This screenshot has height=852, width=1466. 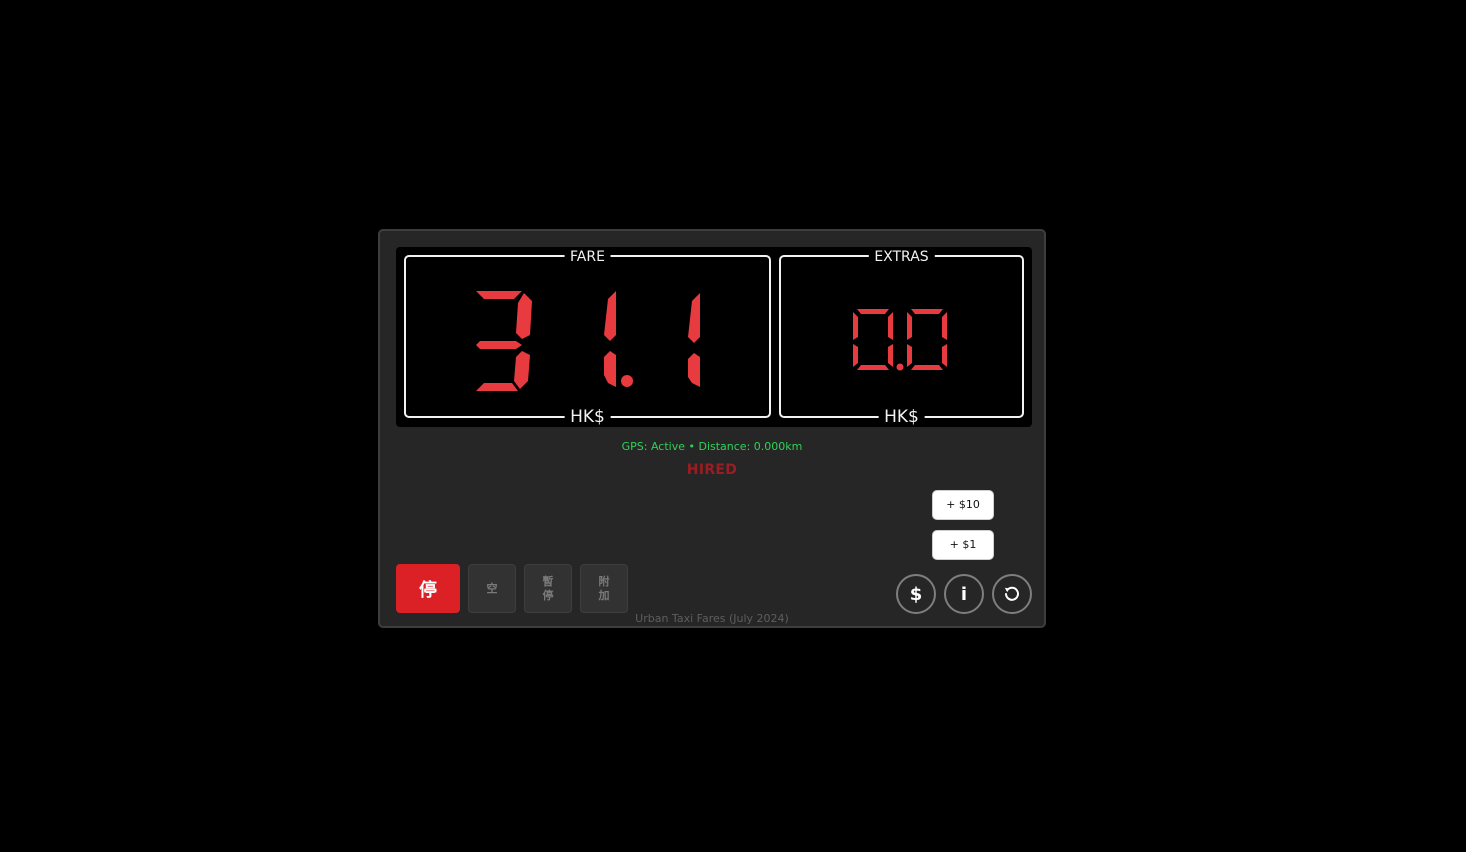 I want to click on pause-label: 暫 停, so click(x=548, y=589).